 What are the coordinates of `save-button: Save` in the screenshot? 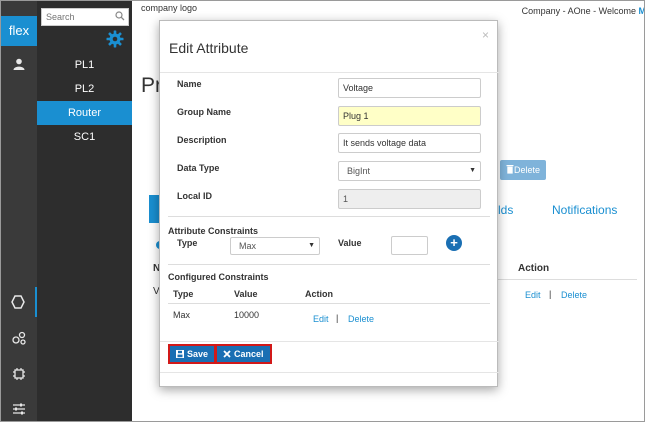 It's located at (192, 354).